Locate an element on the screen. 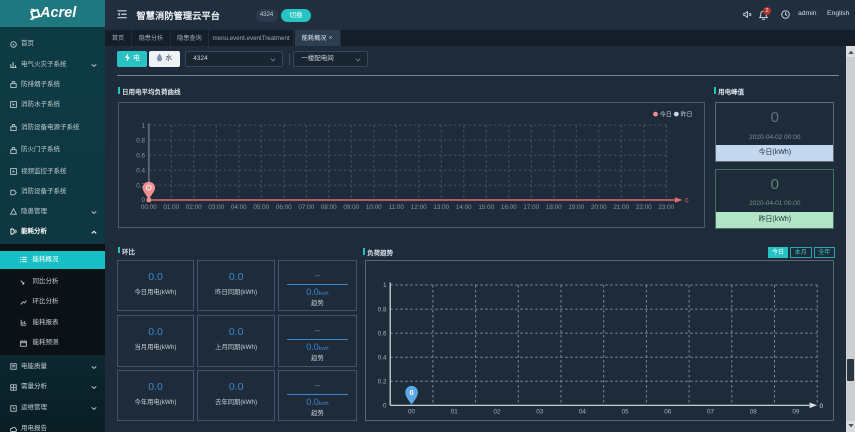 This screenshot has height=432, width=855. svg-text: 03:00 is located at coordinates (216, 207).